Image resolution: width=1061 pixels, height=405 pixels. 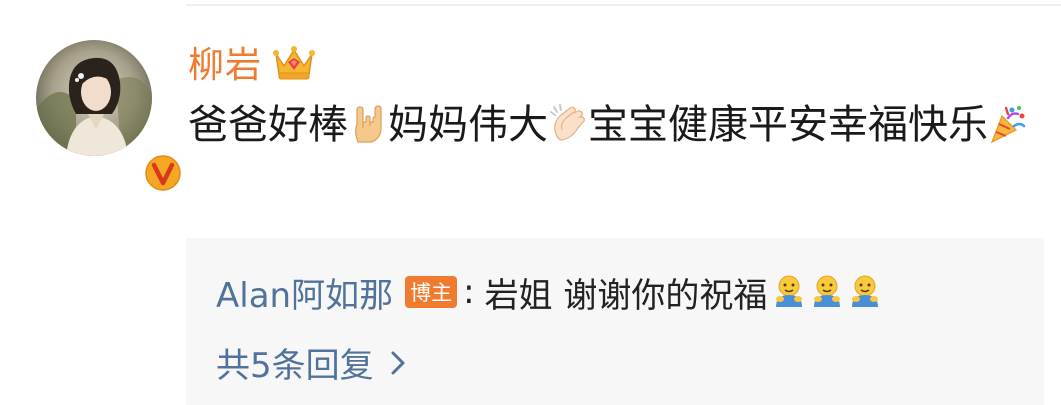 What do you see at coordinates (294, 62) in the screenshot?
I see `crown-icon` at bounding box center [294, 62].